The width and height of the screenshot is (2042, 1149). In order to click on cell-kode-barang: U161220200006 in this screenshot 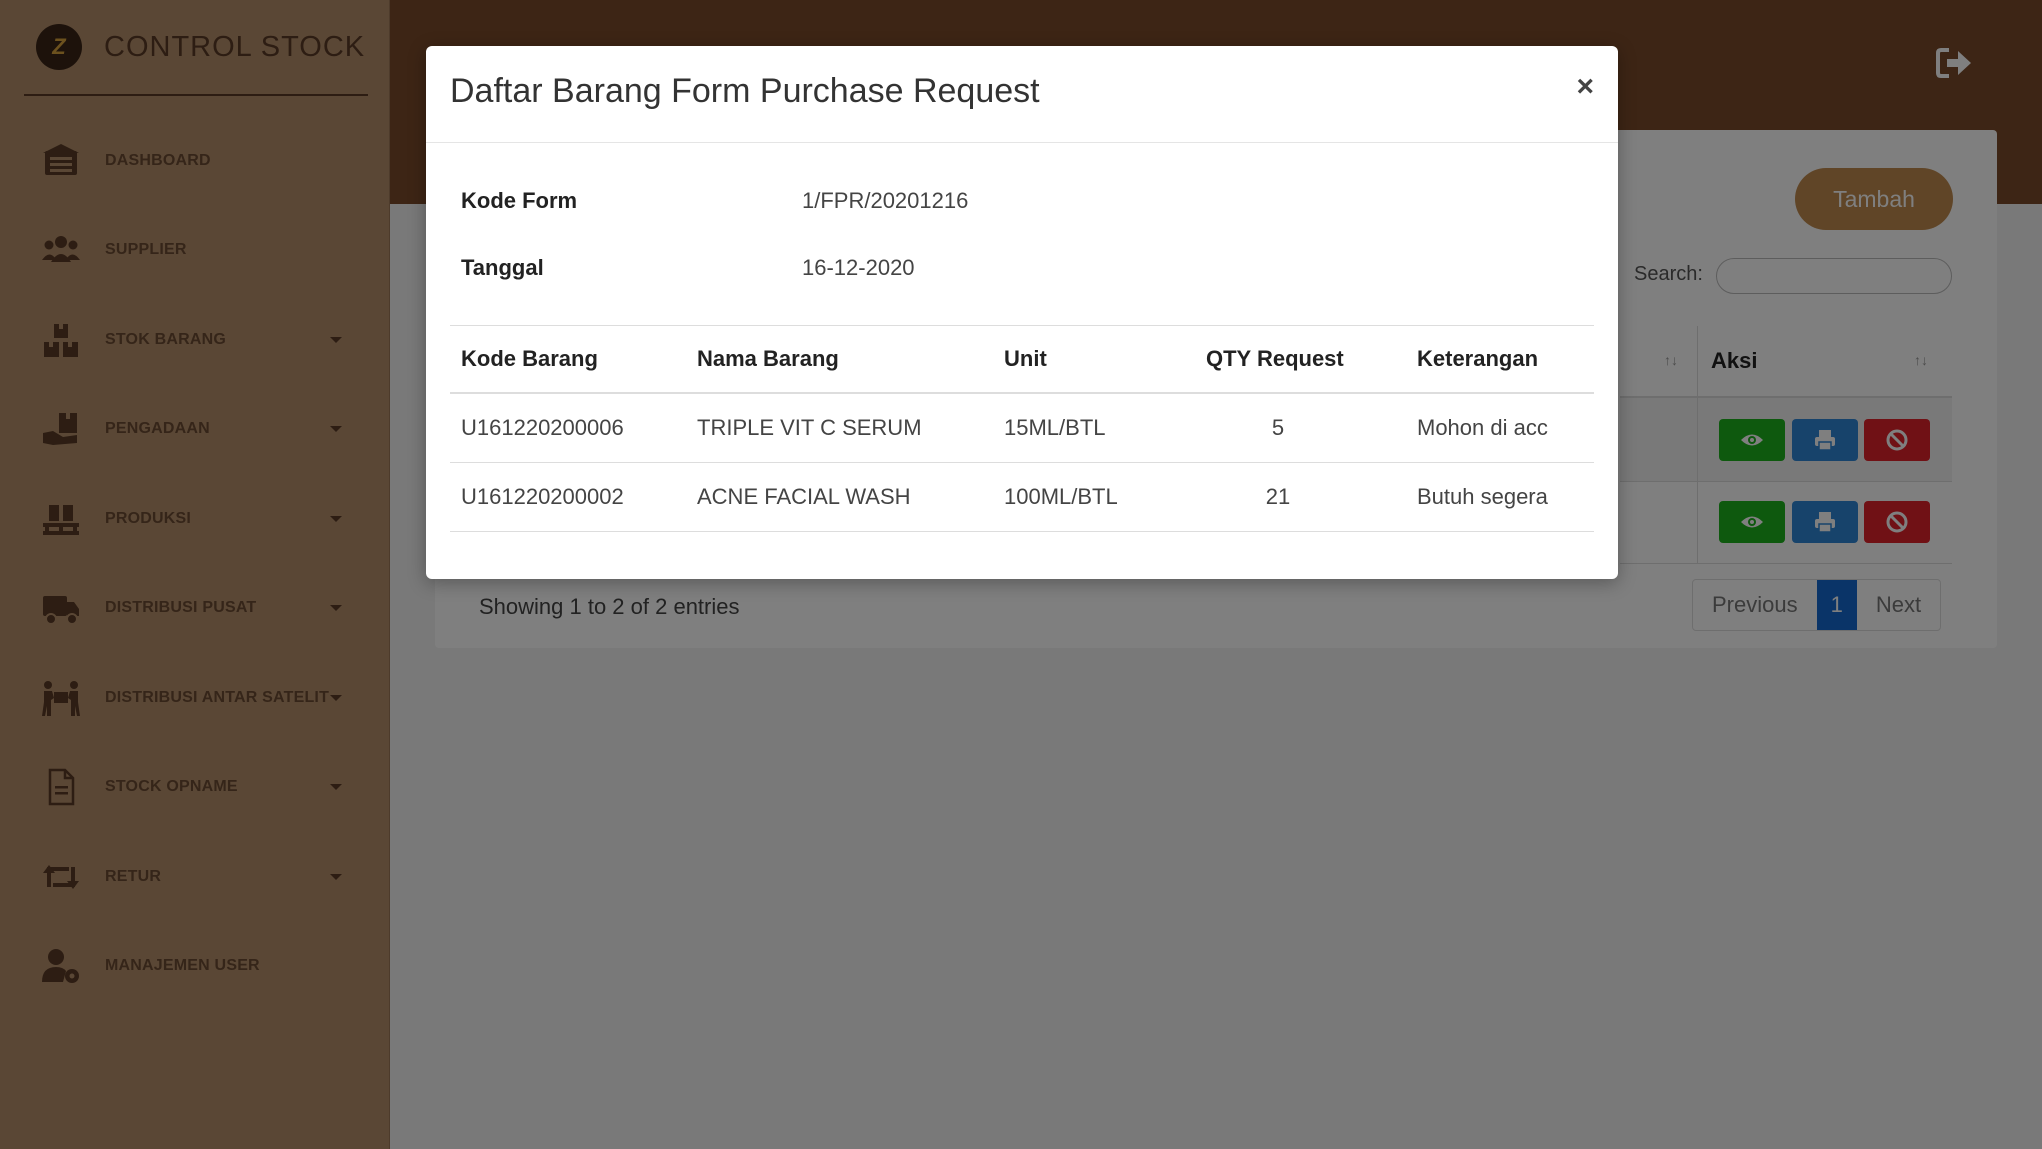, I will do `click(542, 427)`.